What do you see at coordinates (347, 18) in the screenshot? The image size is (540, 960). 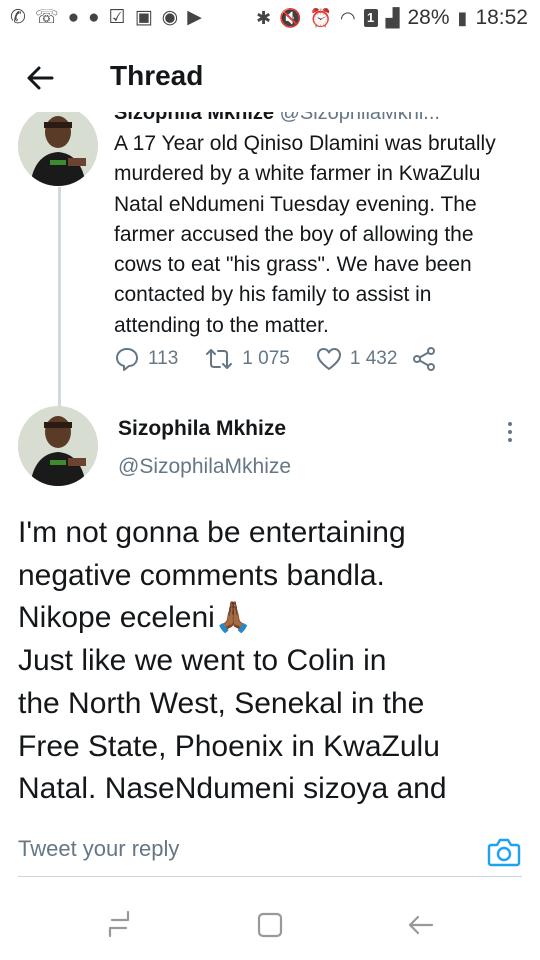 I see `wifi-icon: ◠` at bounding box center [347, 18].